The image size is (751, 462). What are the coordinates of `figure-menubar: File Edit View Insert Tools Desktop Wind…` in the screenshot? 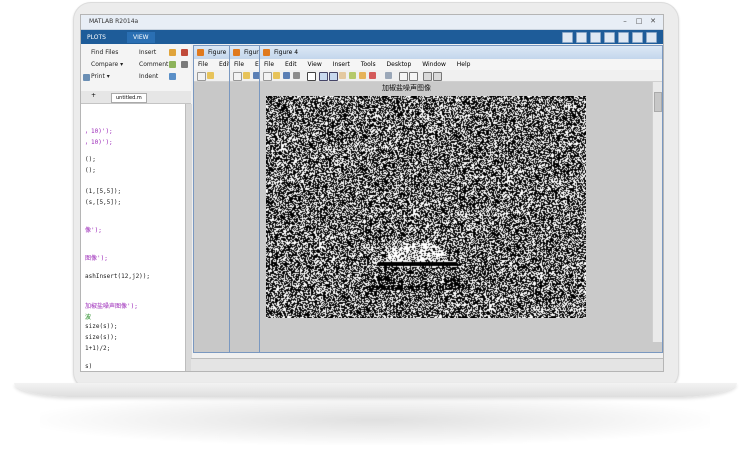 It's located at (461, 64).